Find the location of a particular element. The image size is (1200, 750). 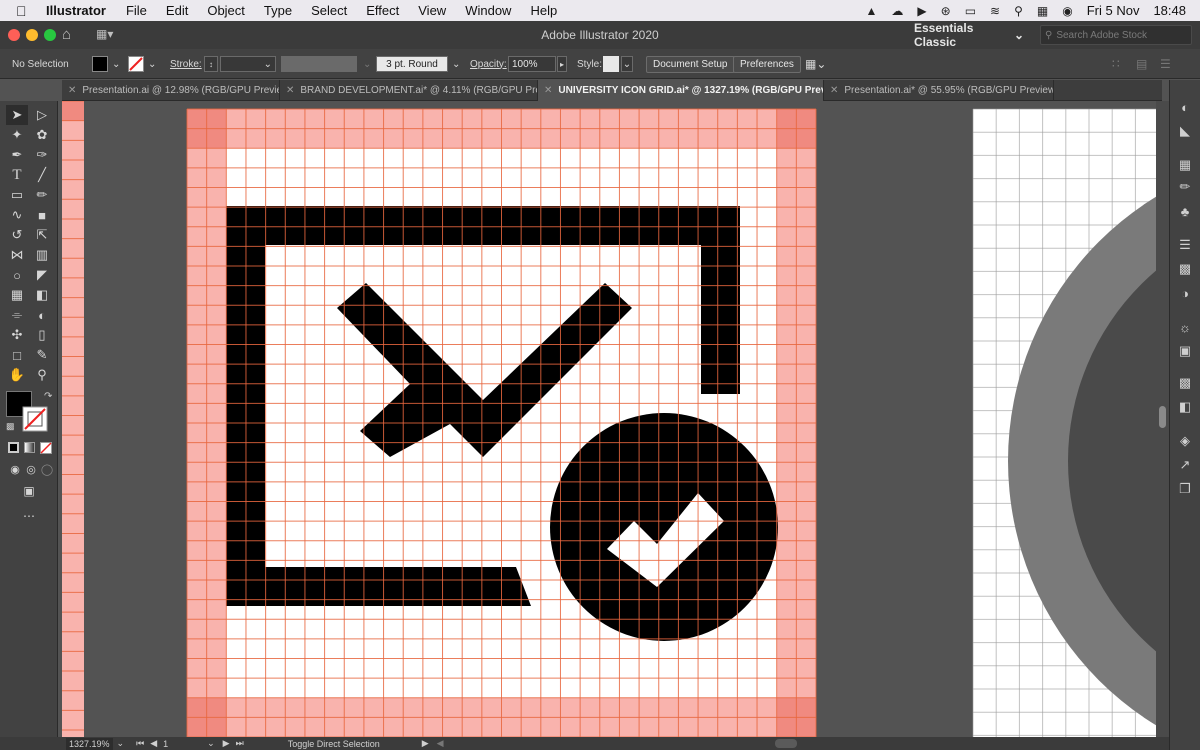

horizontal-scroll-thumb is located at coordinates (786, 743).